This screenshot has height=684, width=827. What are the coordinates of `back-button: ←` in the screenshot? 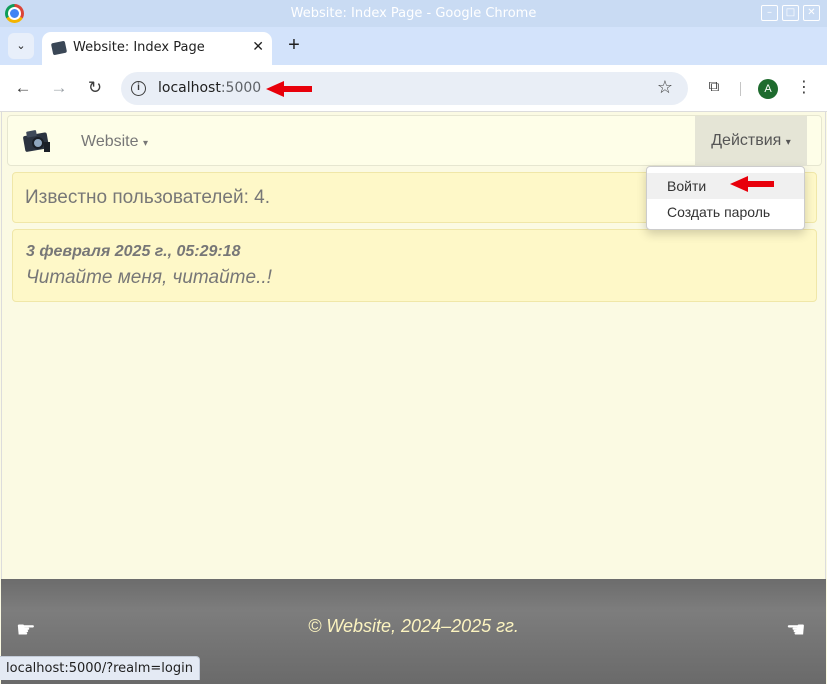 It's located at (23, 88).